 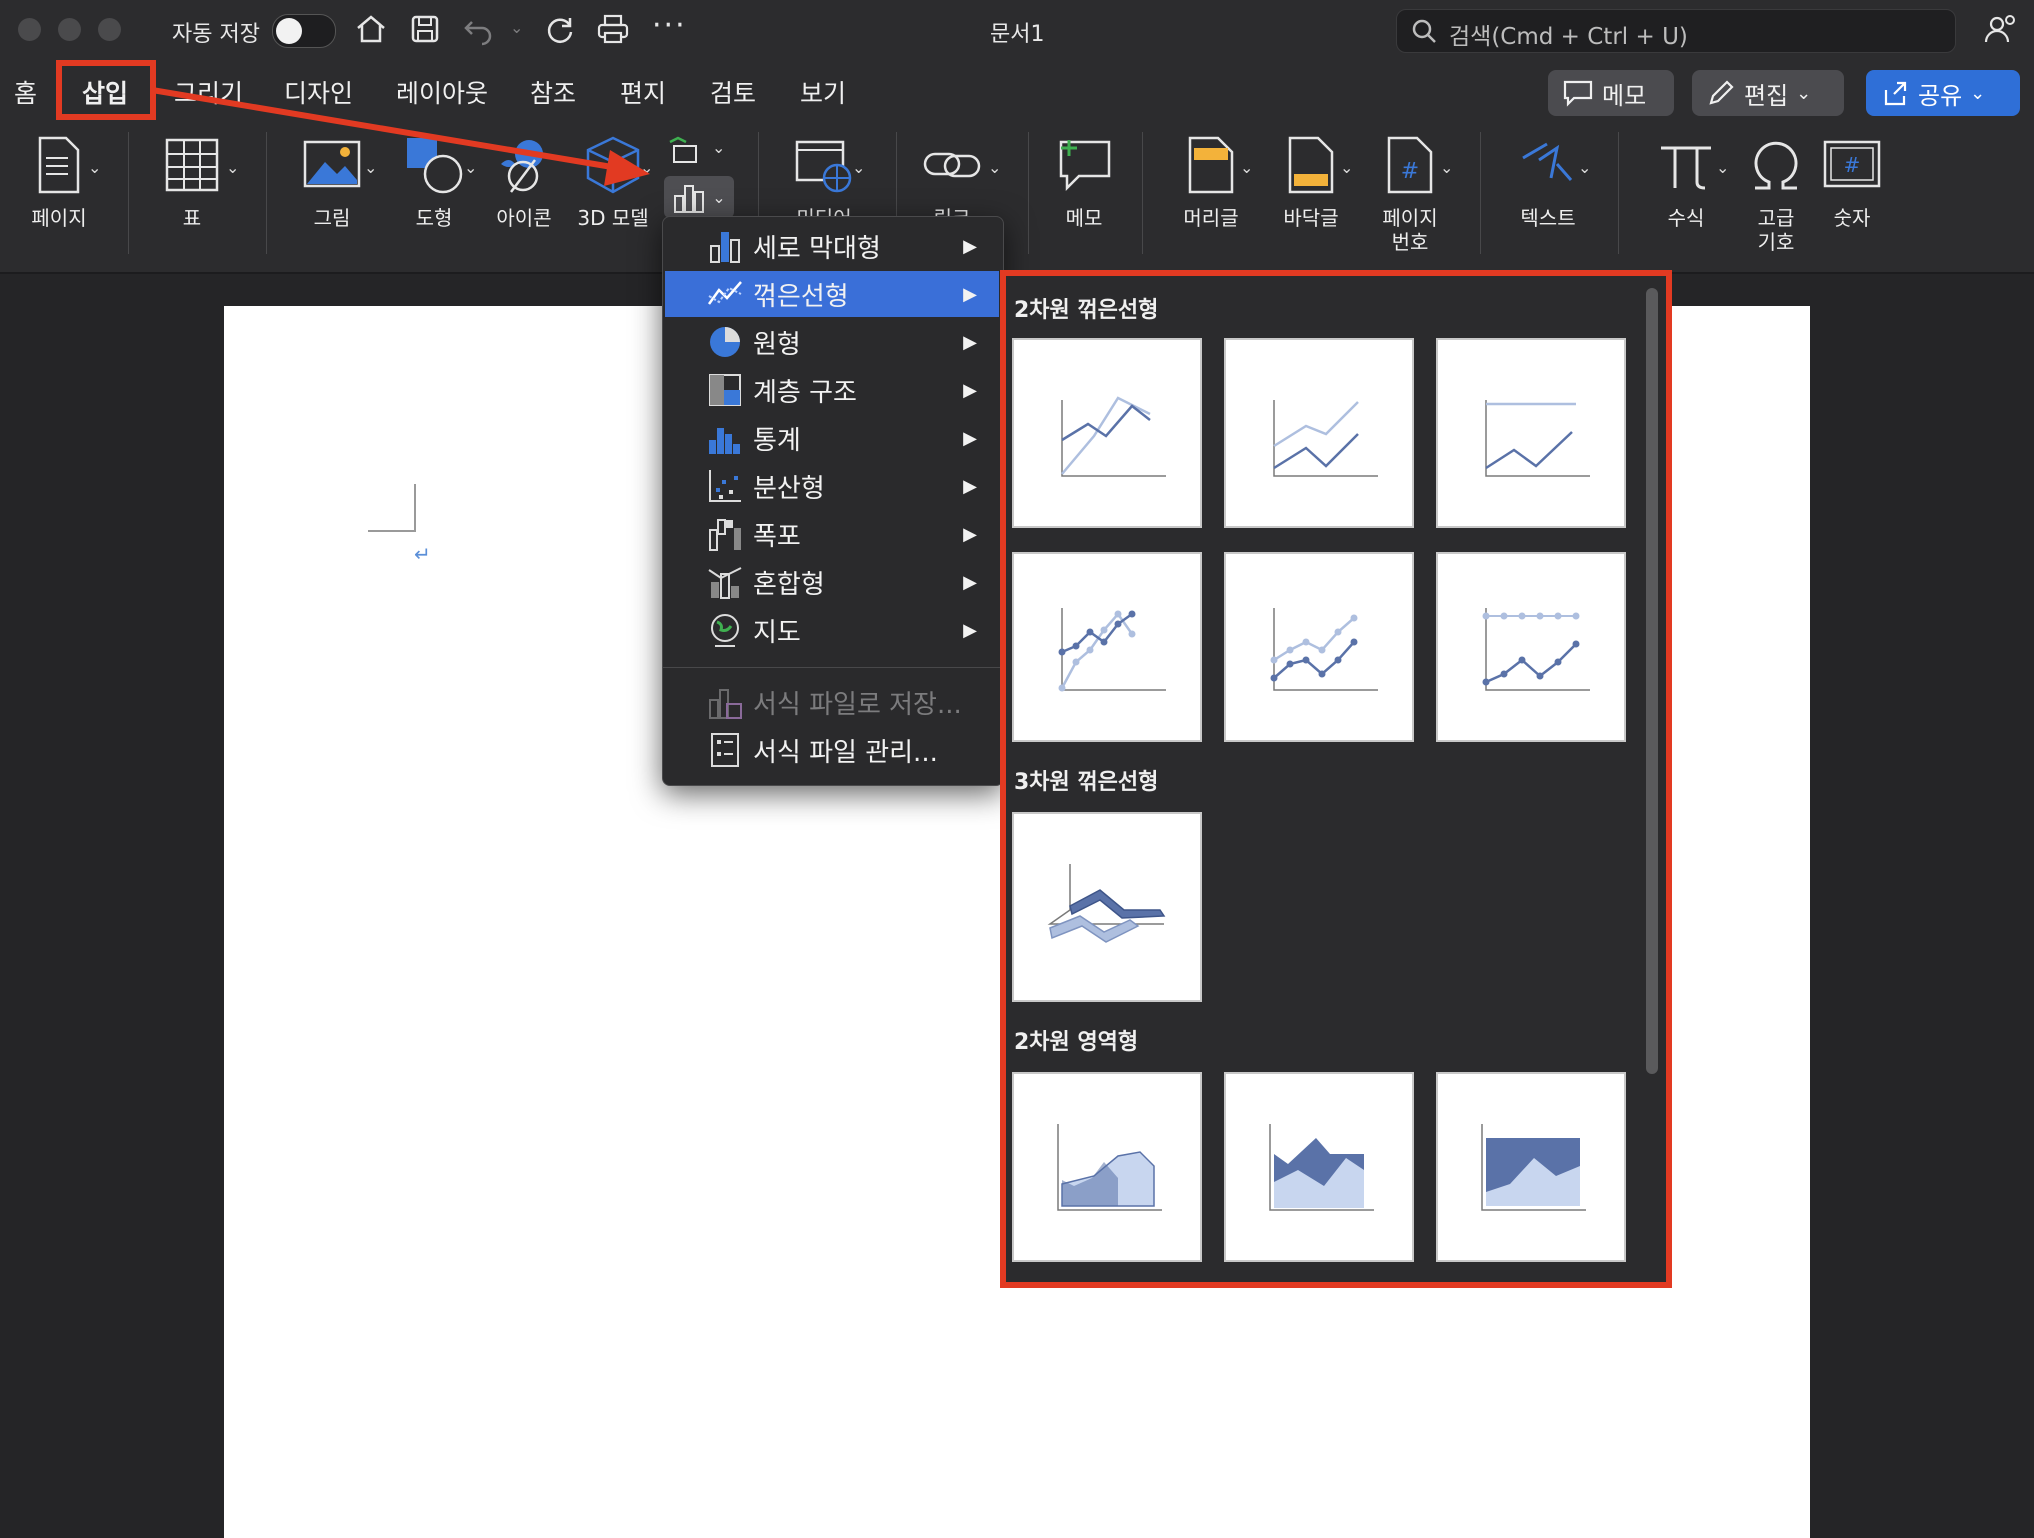 I want to click on tab-layout: 레이아웃, so click(x=442, y=92).